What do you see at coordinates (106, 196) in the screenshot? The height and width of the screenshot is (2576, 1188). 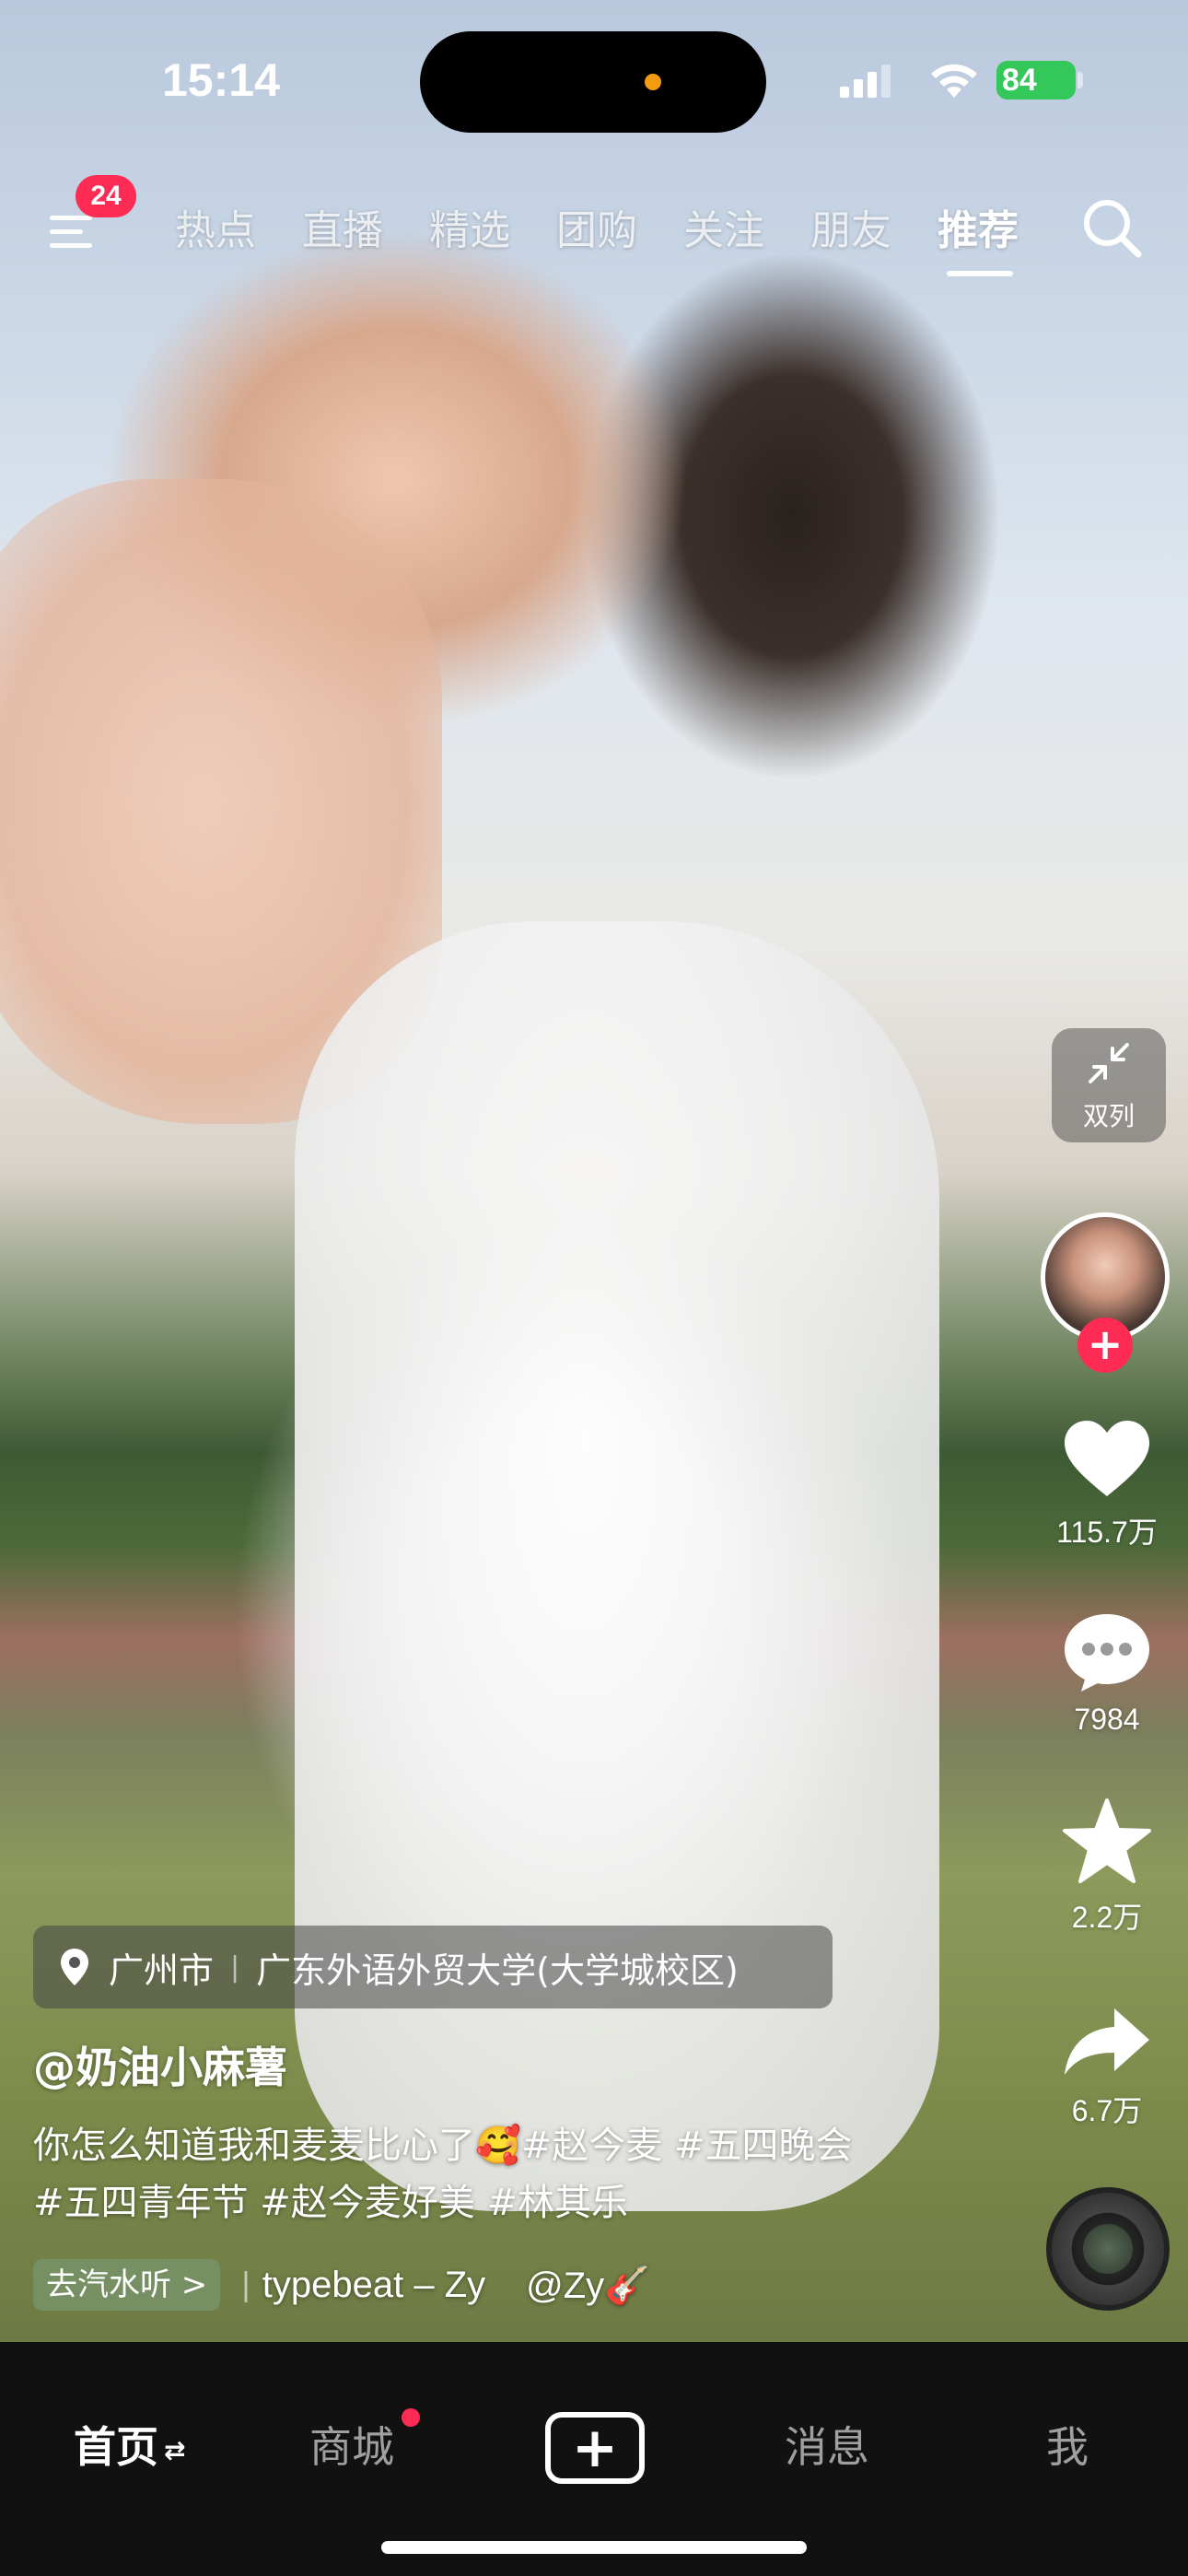 I see `menu-notification-badge: 24` at bounding box center [106, 196].